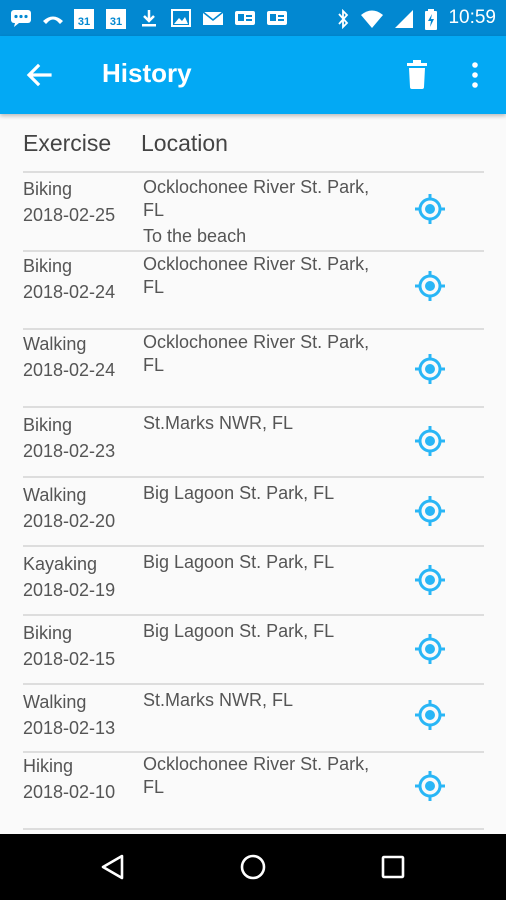  I want to click on exercise-date: 2018-02-20, so click(69, 521).